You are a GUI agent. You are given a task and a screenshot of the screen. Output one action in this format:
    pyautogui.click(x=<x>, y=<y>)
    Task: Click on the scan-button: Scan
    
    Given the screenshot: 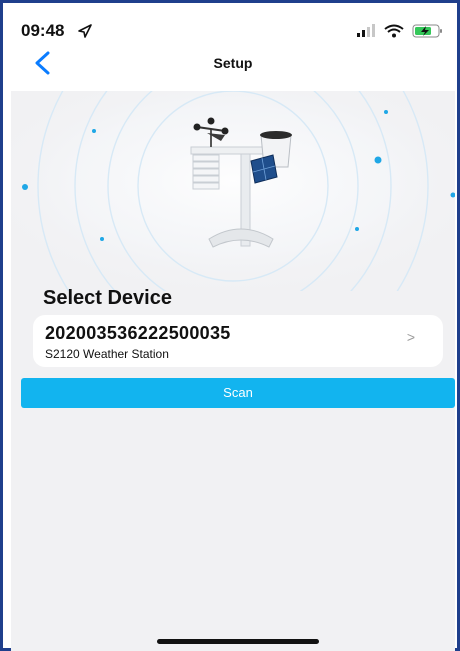 What is the action you would take?
    pyautogui.click(x=238, y=393)
    